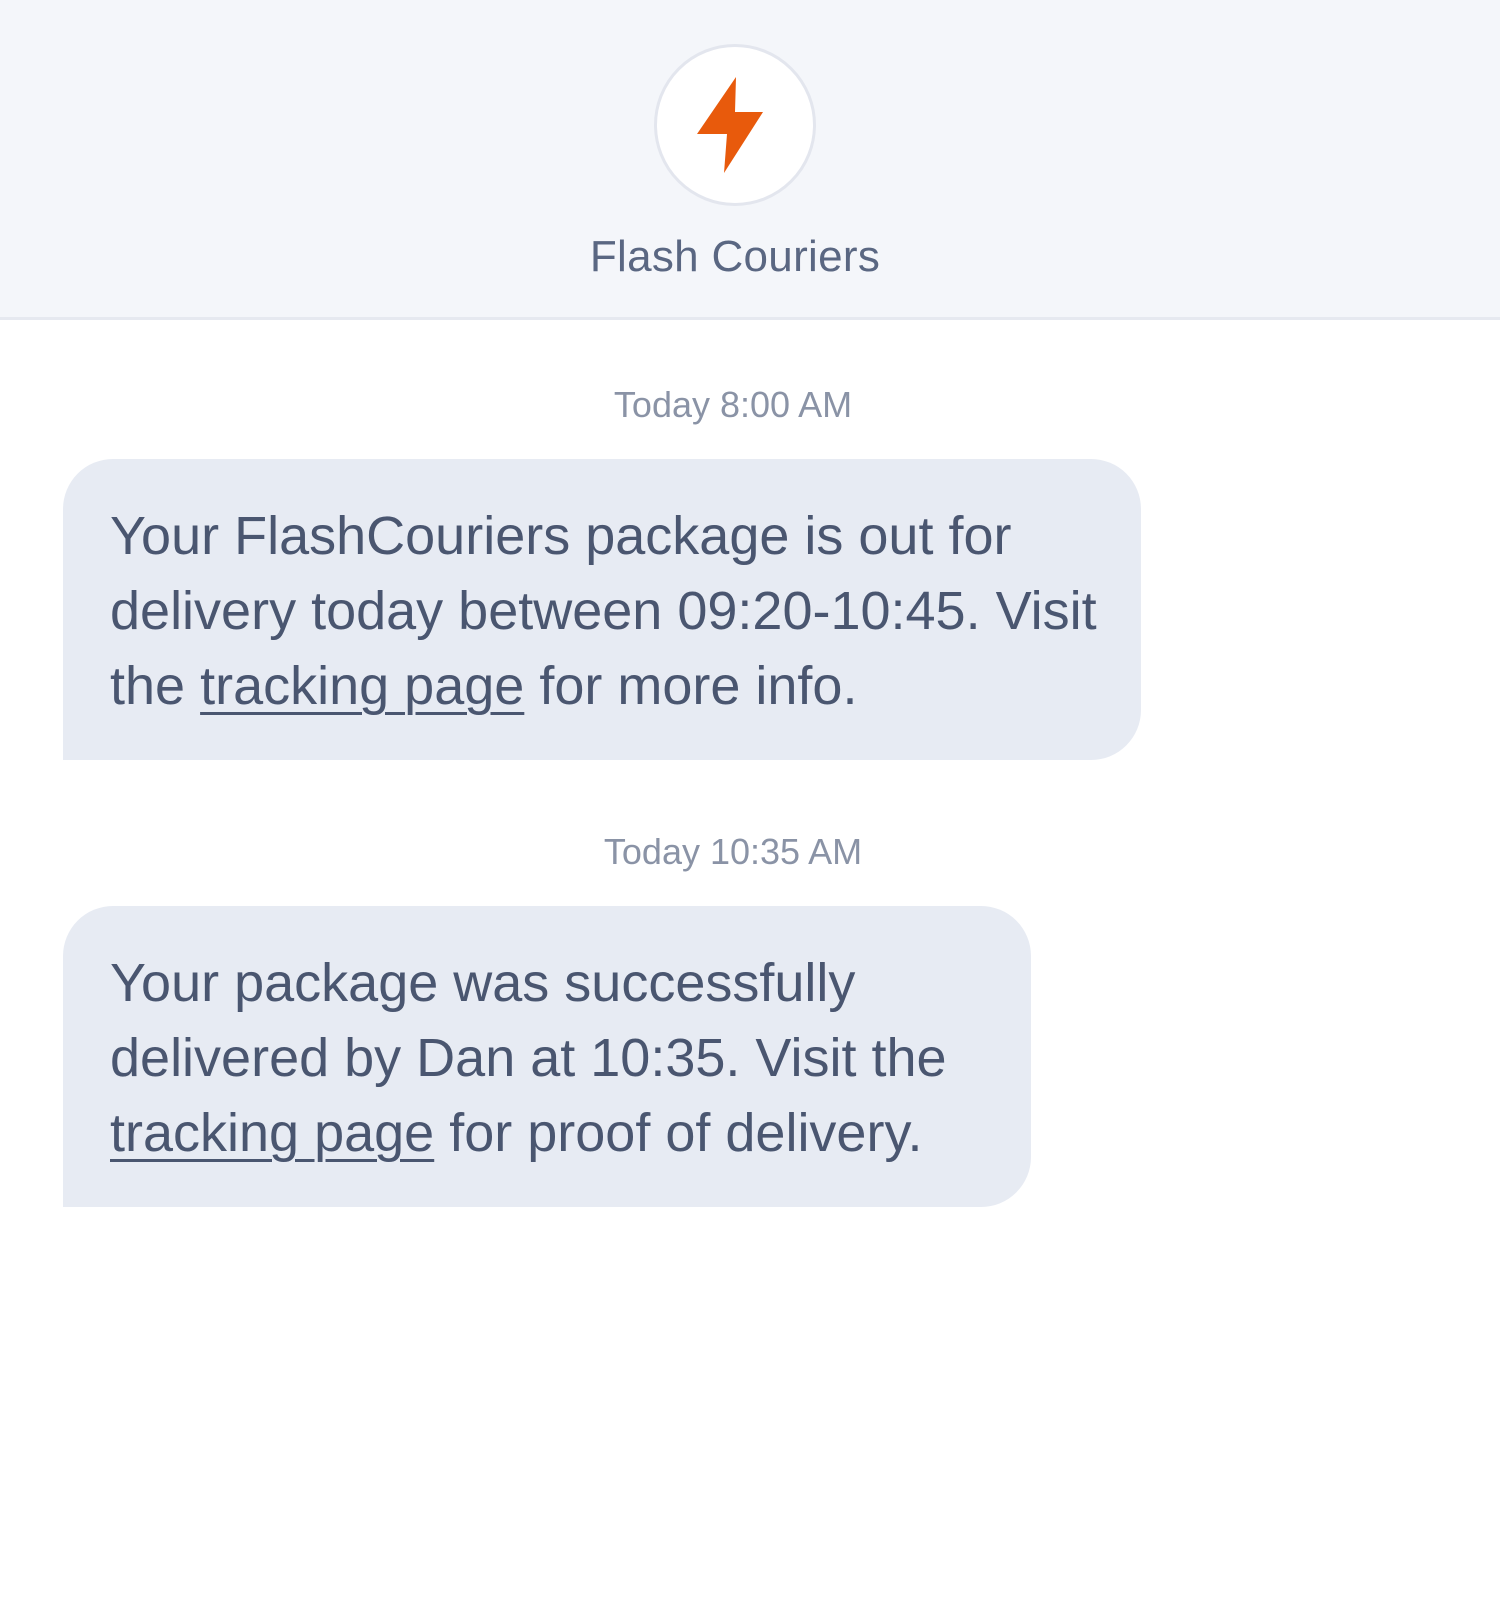 Image resolution: width=1500 pixels, height=1600 pixels. I want to click on sender-name: Flash Couriers, so click(735, 256).